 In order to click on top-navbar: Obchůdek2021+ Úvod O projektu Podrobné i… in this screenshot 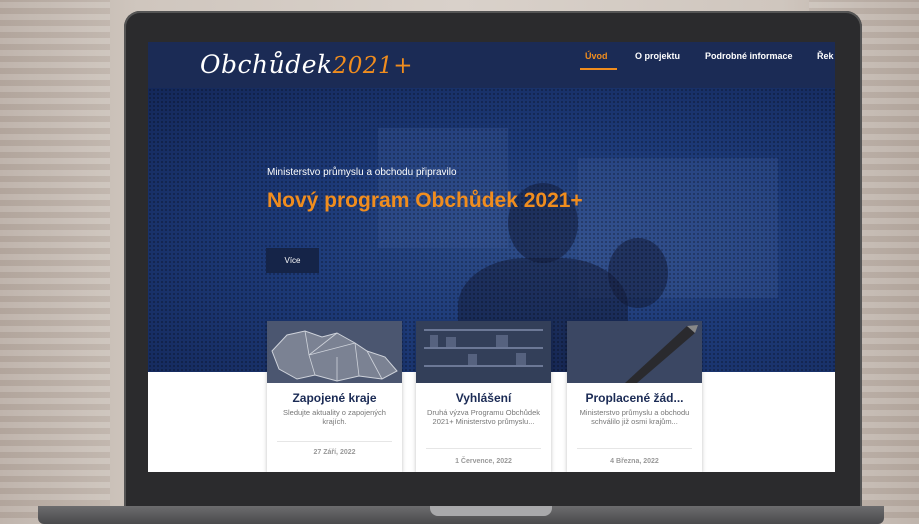, I will do `click(491, 65)`.